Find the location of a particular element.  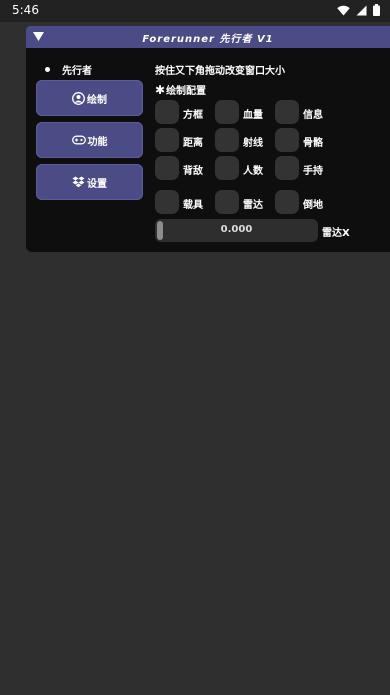

checkbox-vehicle is located at coordinates (167, 202).